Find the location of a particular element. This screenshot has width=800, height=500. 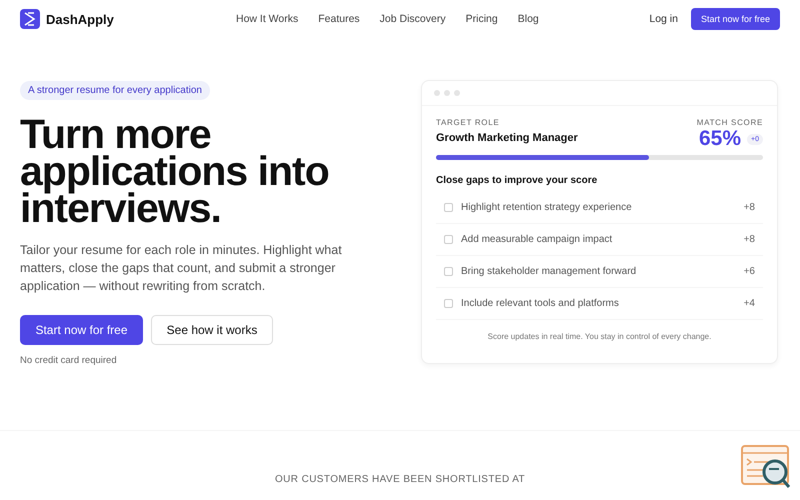

nav-link: Pricing is located at coordinates (482, 19).